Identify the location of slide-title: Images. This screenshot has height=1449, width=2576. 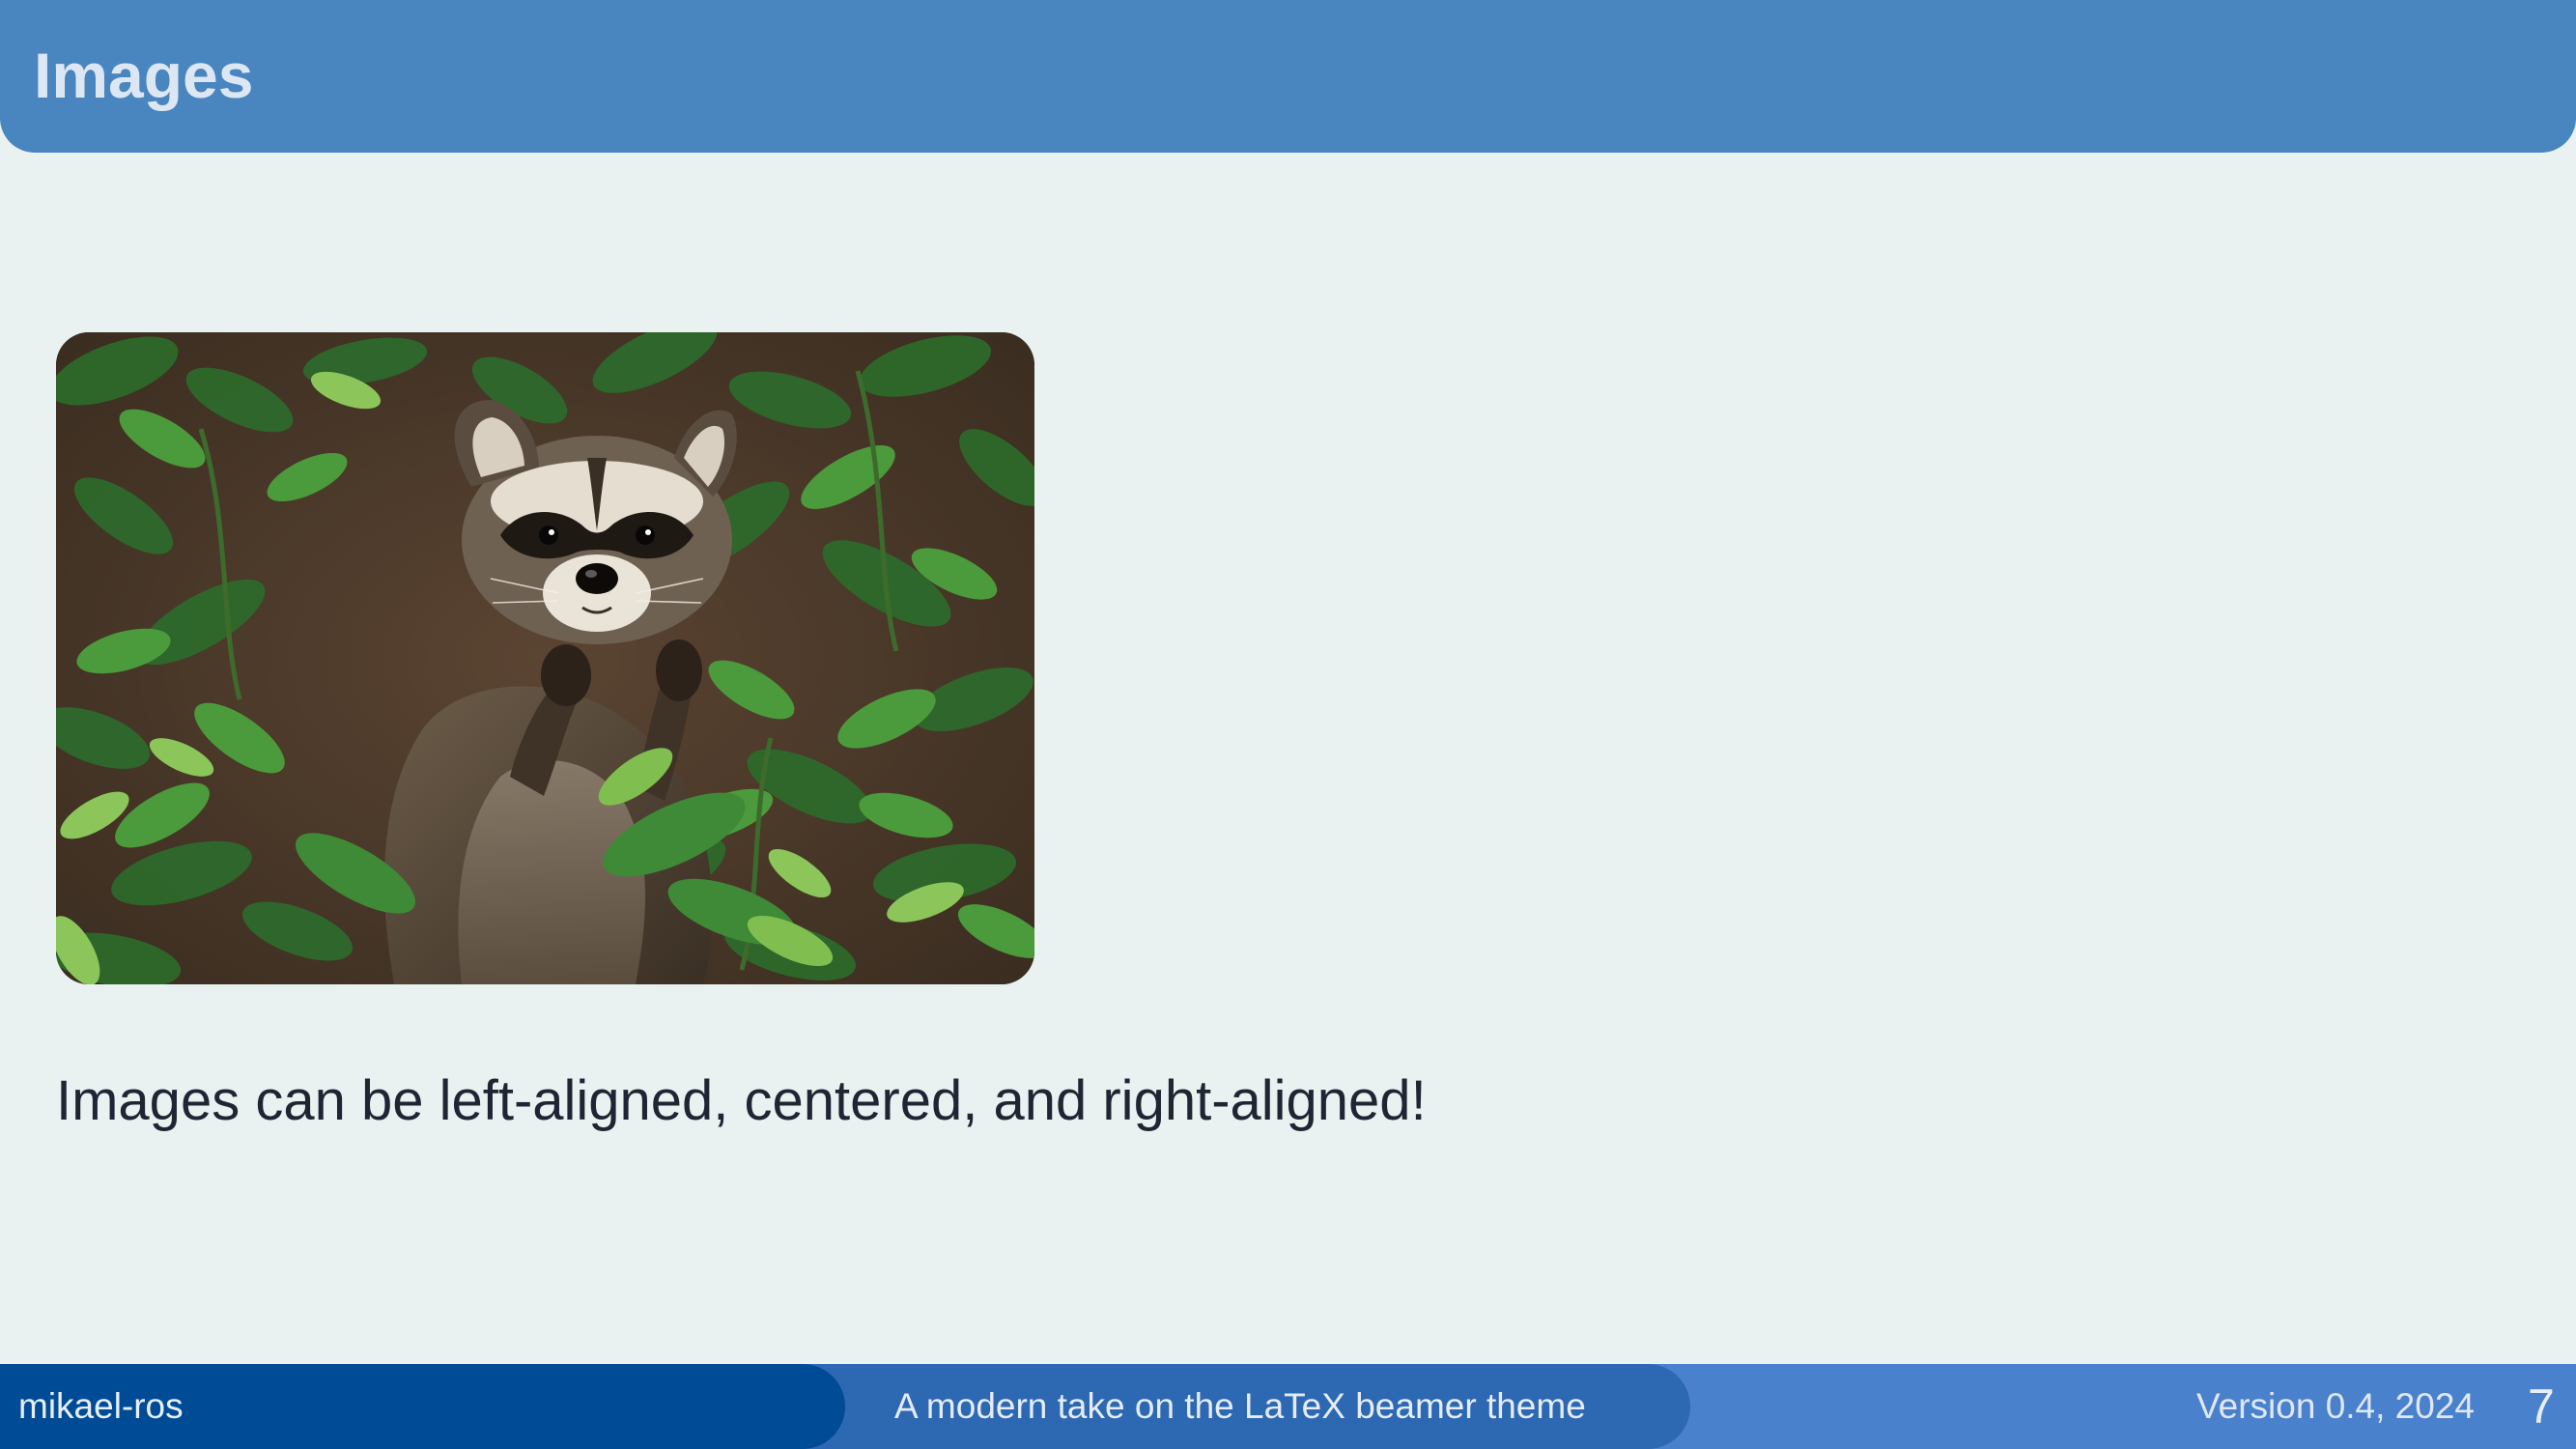
(144, 75).